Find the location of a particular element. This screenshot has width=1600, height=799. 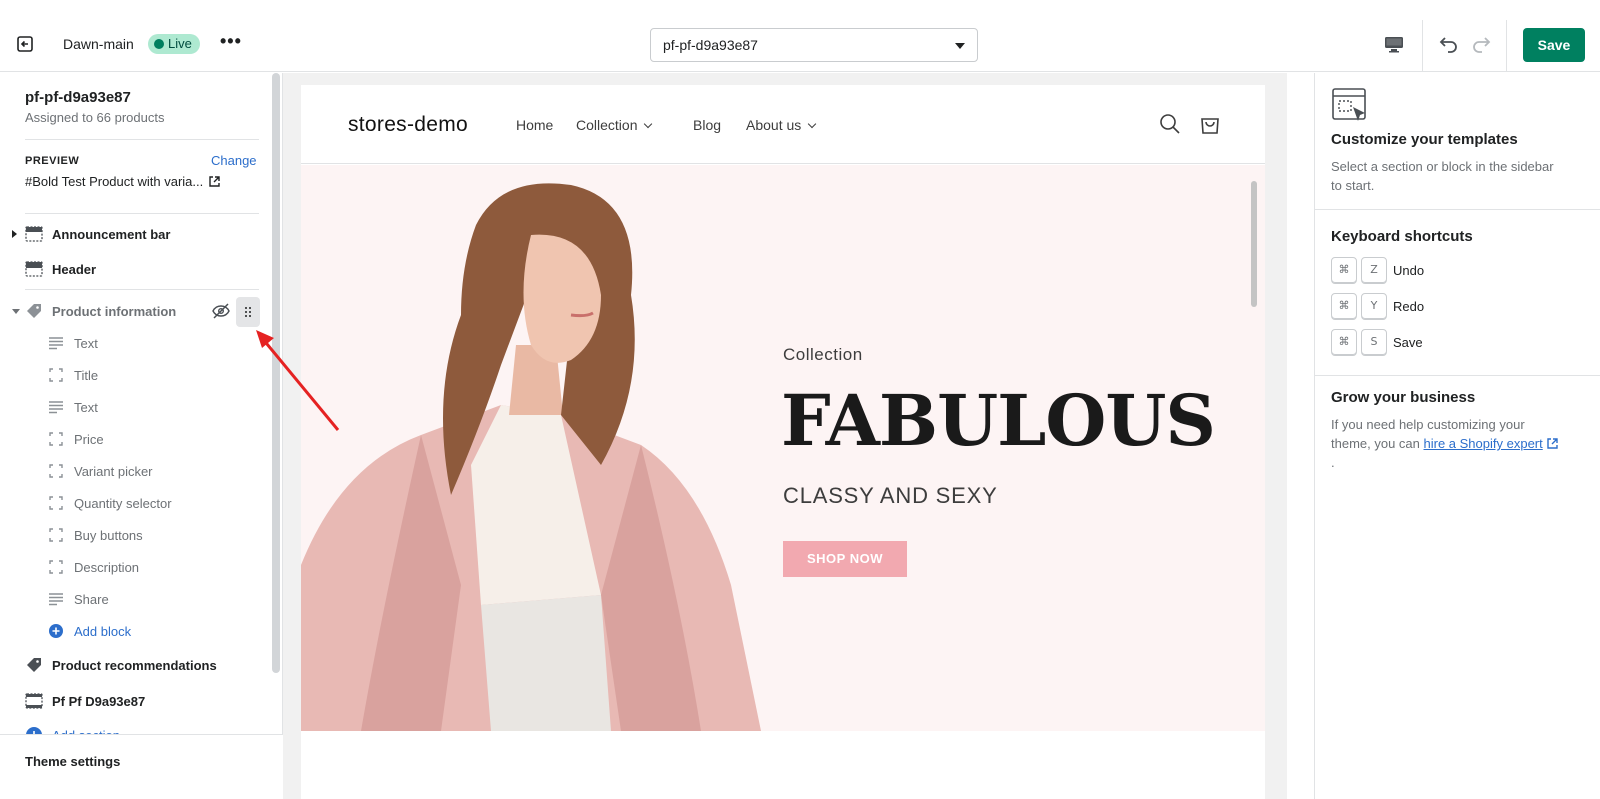

section-label: Announcement bar is located at coordinates (111, 234).